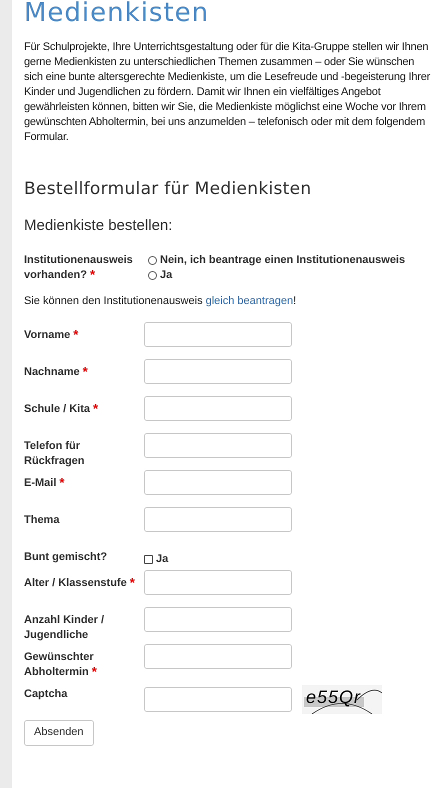 This screenshot has height=788, width=440. Describe the element at coordinates (51, 334) in the screenshot. I see `field-label: Vorname *` at that location.